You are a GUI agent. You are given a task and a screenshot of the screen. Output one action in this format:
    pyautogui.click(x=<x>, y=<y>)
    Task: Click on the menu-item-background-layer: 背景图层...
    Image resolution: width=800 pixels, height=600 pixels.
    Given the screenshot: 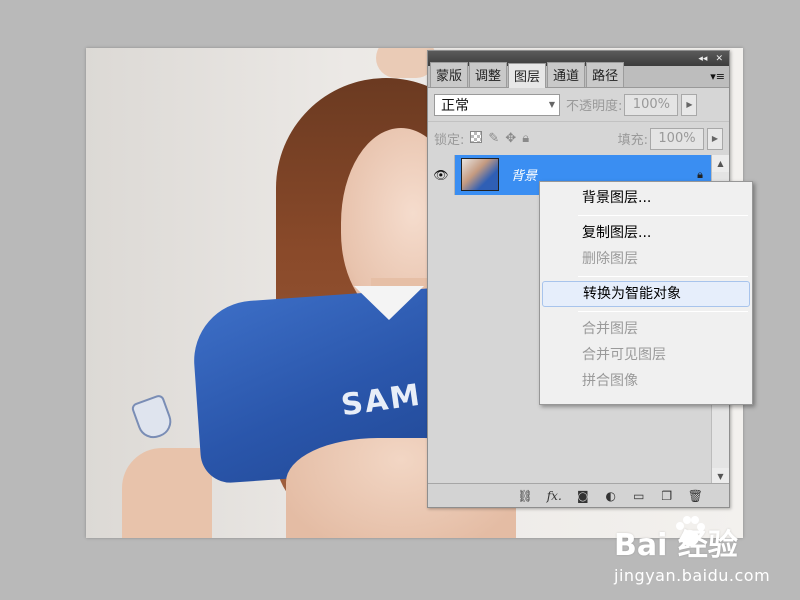 What is the action you would take?
    pyautogui.click(x=646, y=198)
    